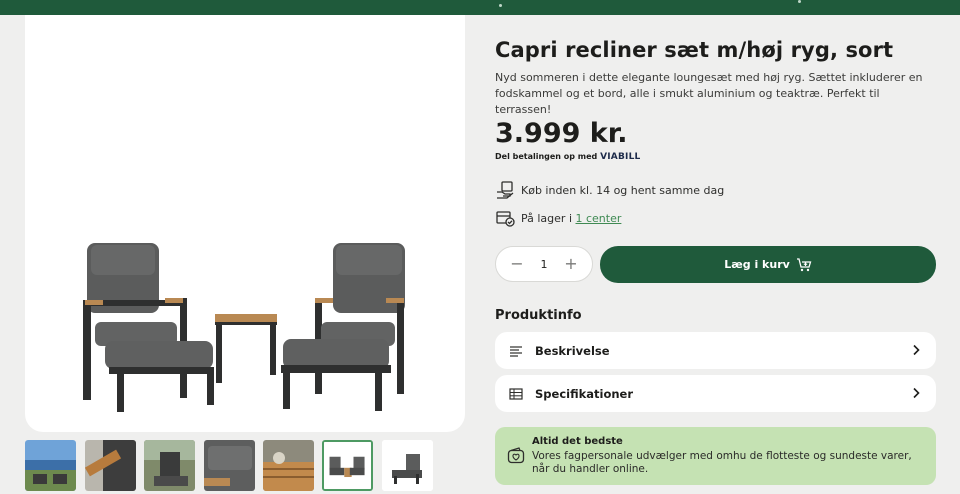  Describe the element at coordinates (584, 393) in the screenshot. I see `accordion-specifications-label: Specifikationer` at that location.